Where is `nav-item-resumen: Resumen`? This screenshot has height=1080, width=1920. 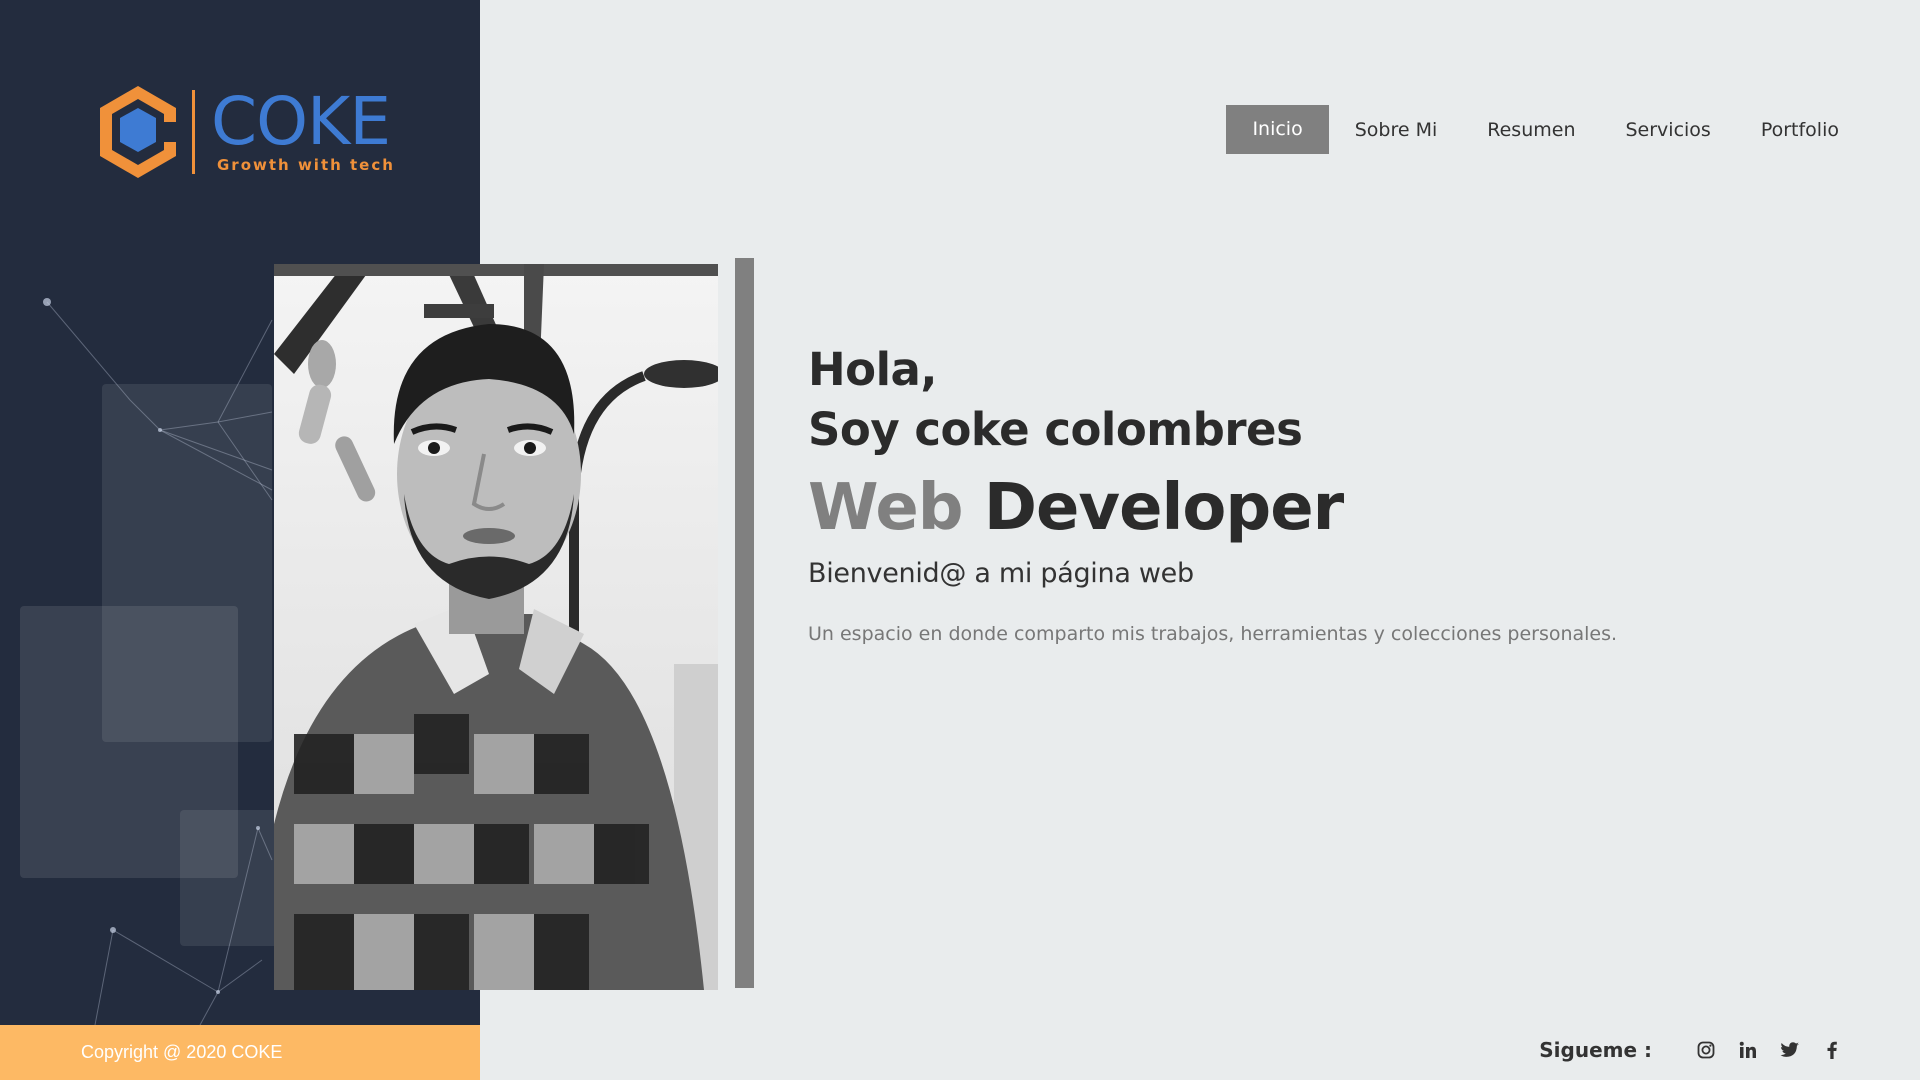
nav-item-resumen: Resumen is located at coordinates (1531, 130).